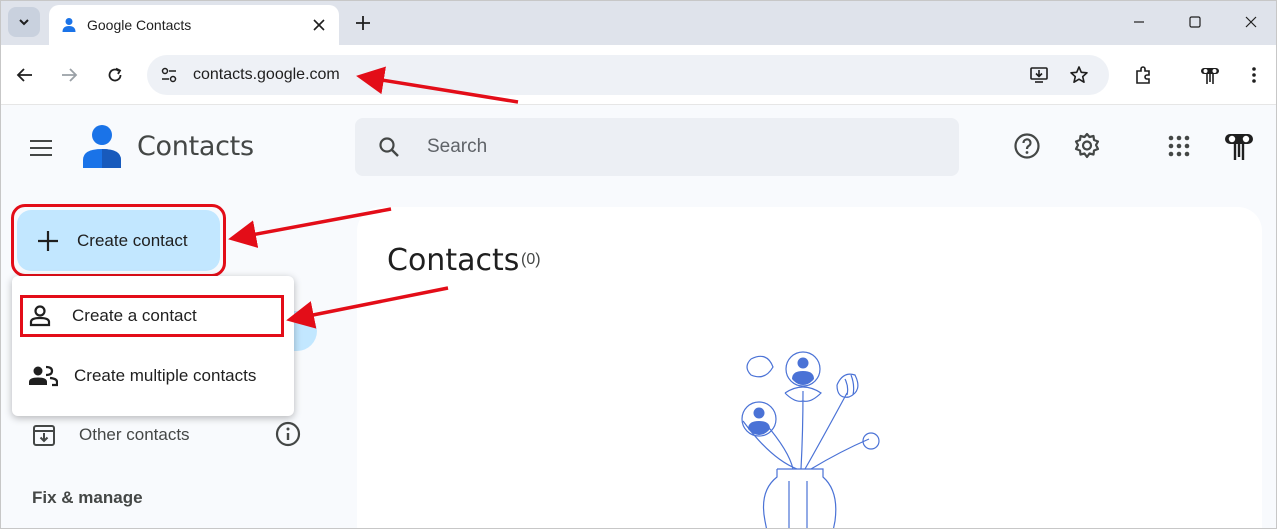 The width and height of the screenshot is (1277, 529). I want to click on contacts-heading: Contacts, so click(453, 260).